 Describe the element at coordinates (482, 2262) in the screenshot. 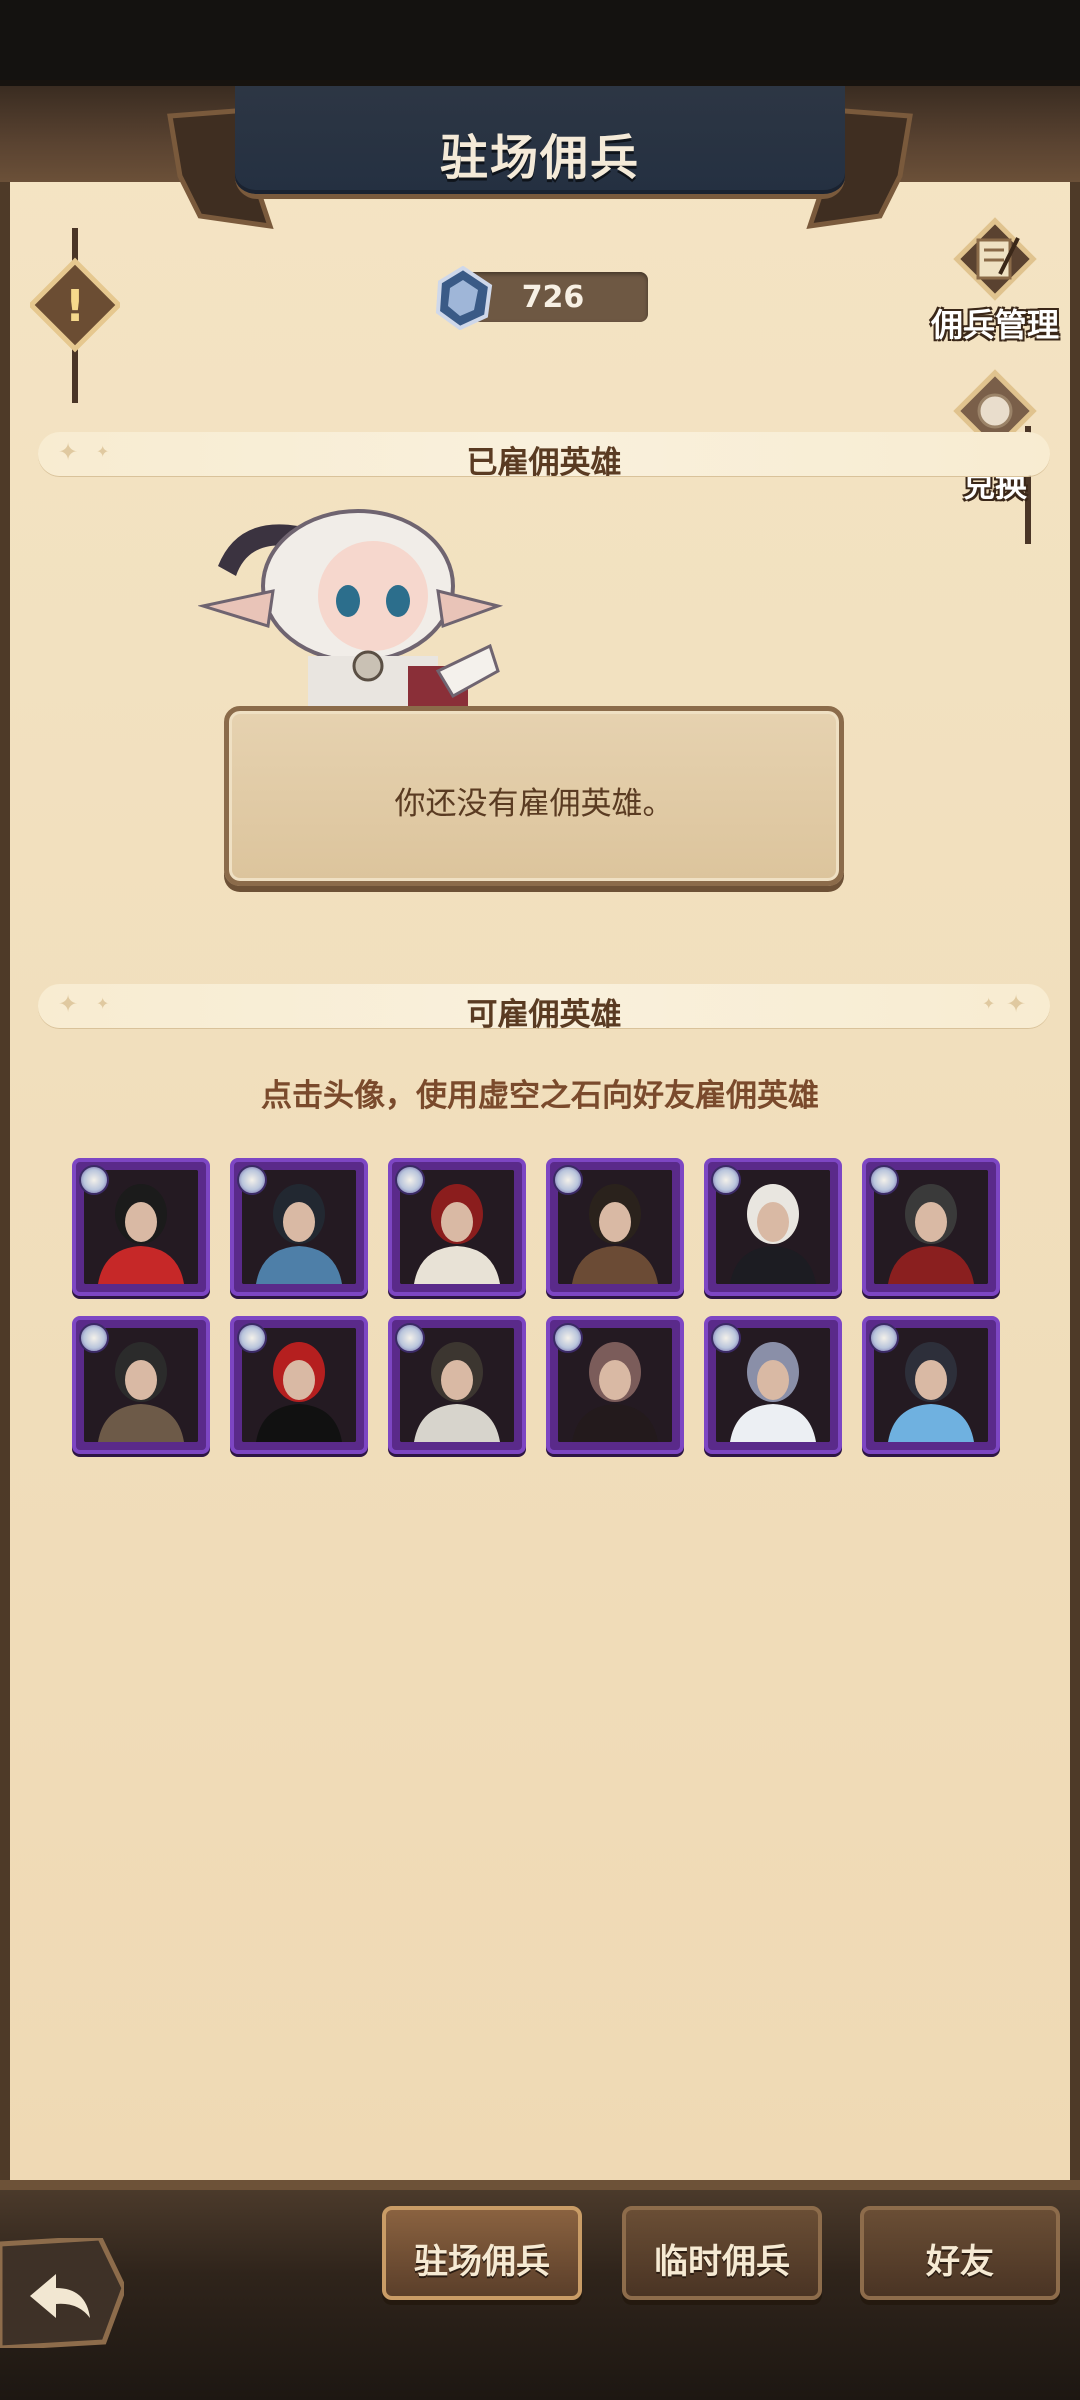

I see `tab-resident-mercenaries-label: 驻场佣兵` at that location.